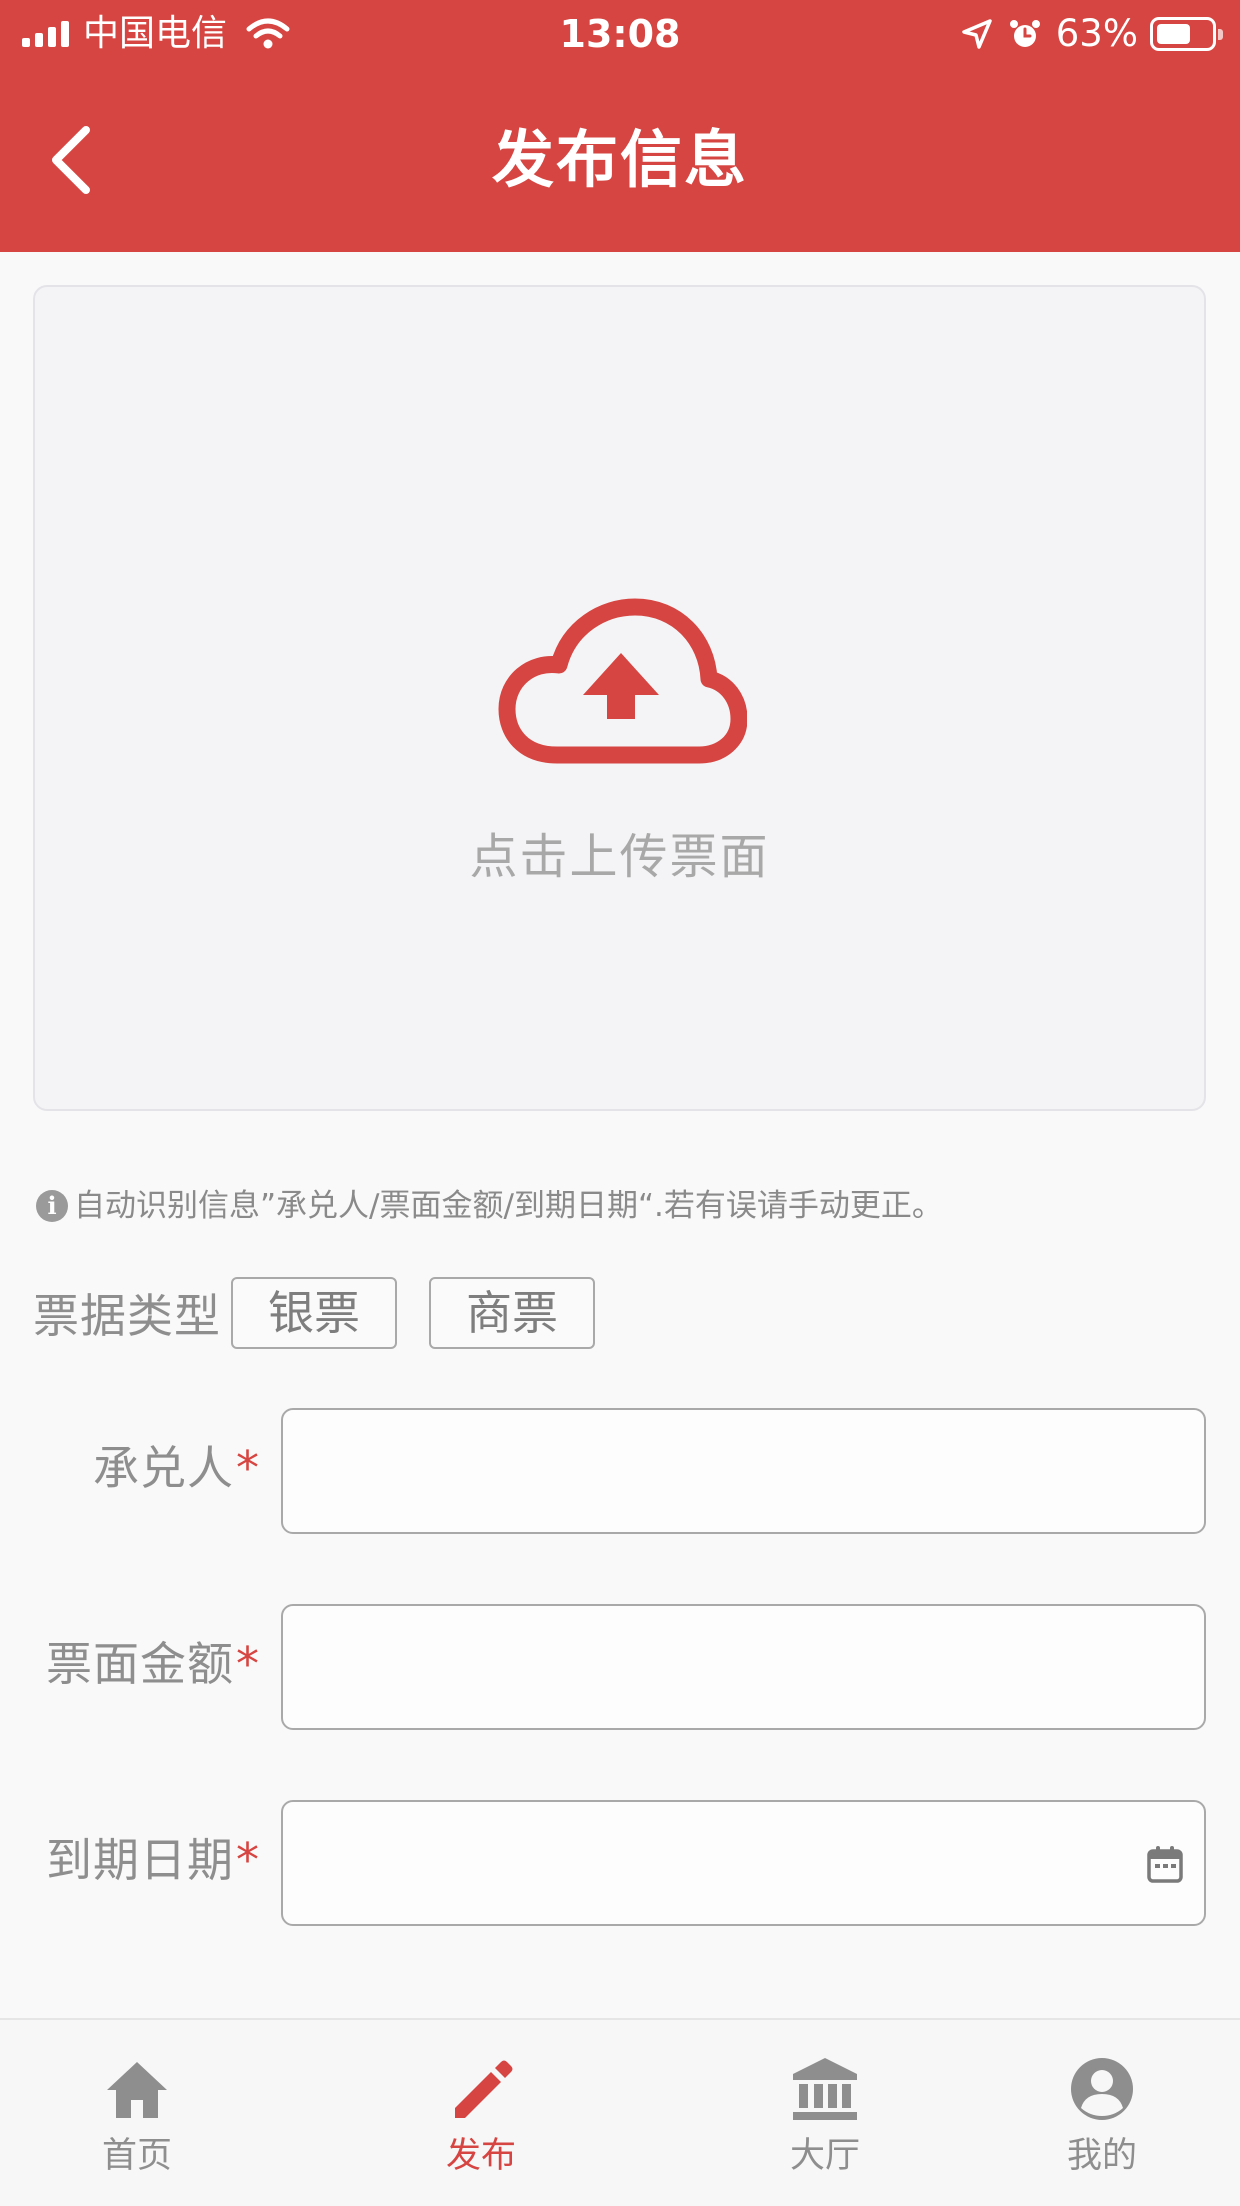  I want to click on tab-hall-label: 大厅, so click(824, 2156).